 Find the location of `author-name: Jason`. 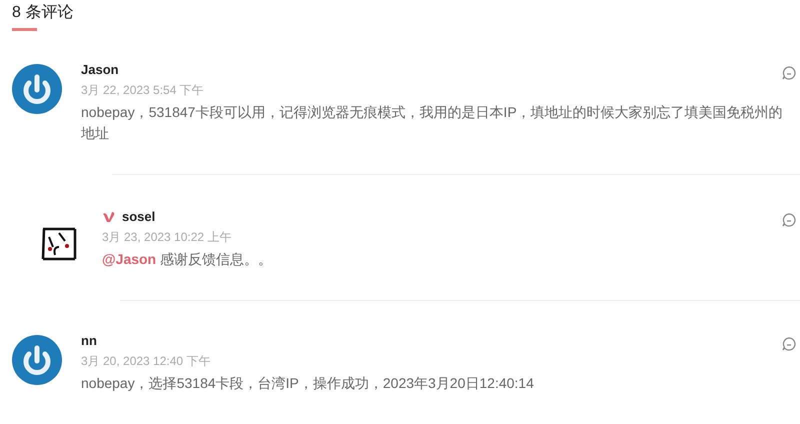

author-name: Jason is located at coordinates (100, 70).